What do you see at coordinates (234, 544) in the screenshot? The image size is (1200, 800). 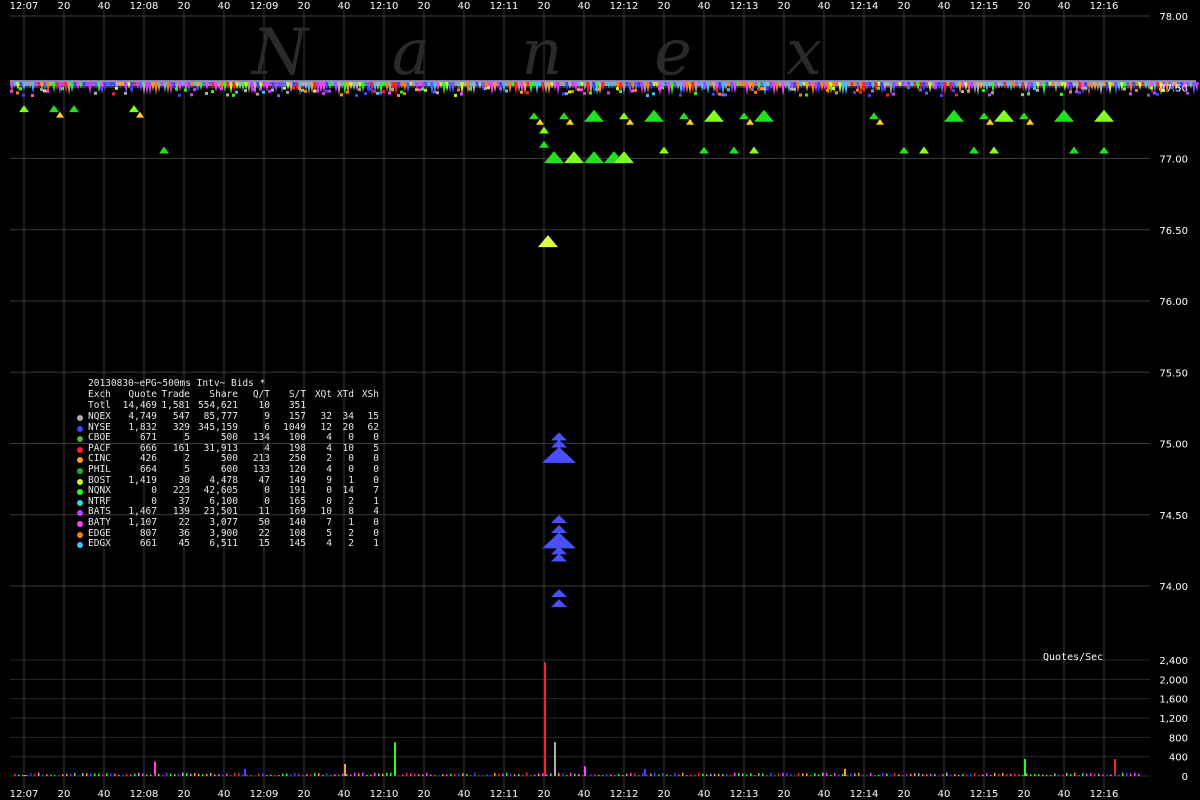 I see `legend-row-edgx: EDGX 661 45 6,511 15 145 4 2 1` at bounding box center [234, 544].